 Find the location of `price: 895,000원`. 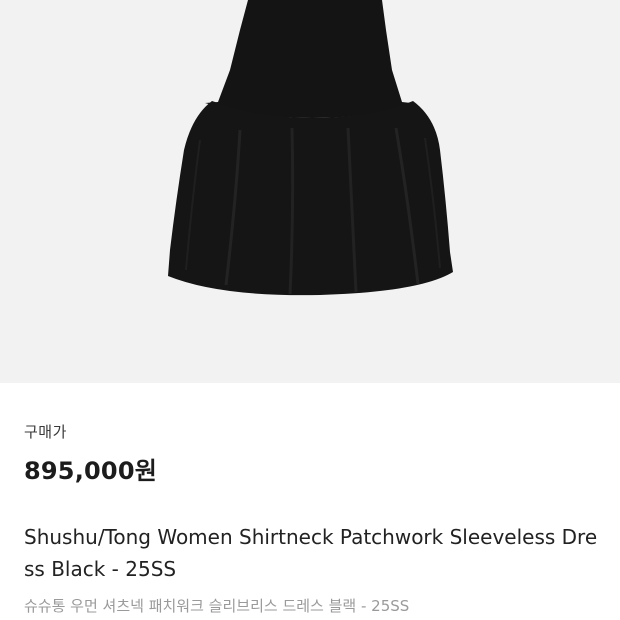

price: 895,000원 is located at coordinates (90, 471).